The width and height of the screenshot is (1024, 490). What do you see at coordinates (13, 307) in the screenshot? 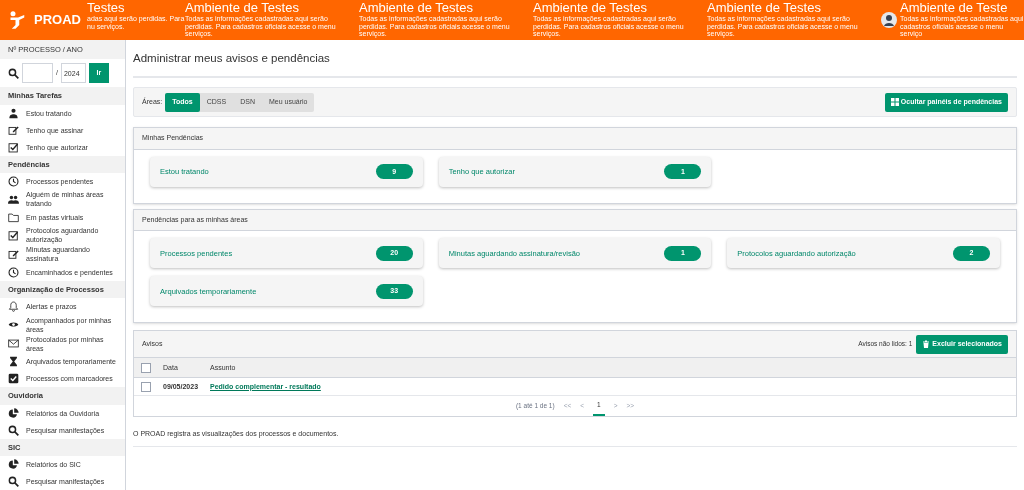
I see `bell-icon` at bounding box center [13, 307].